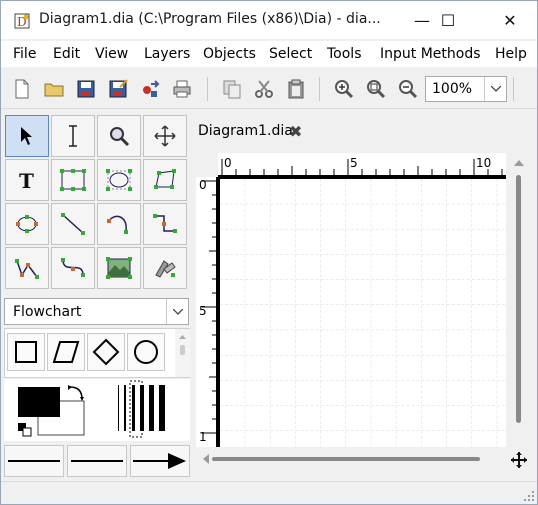  I want to click on polyline-icon, so click(27, 269).